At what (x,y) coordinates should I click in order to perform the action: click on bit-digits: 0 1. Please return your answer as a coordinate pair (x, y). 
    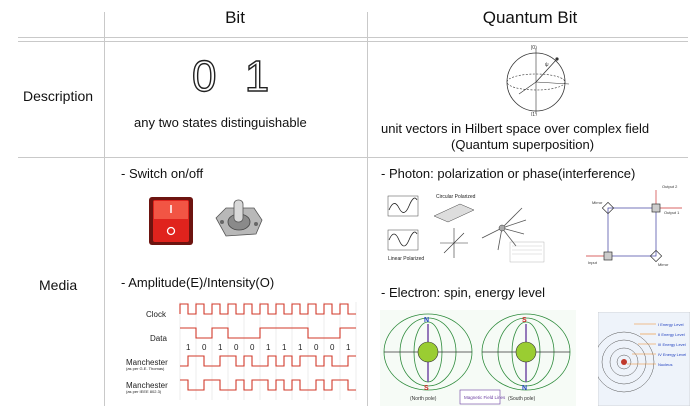
    Looking at the image, I should click on (234, 76).